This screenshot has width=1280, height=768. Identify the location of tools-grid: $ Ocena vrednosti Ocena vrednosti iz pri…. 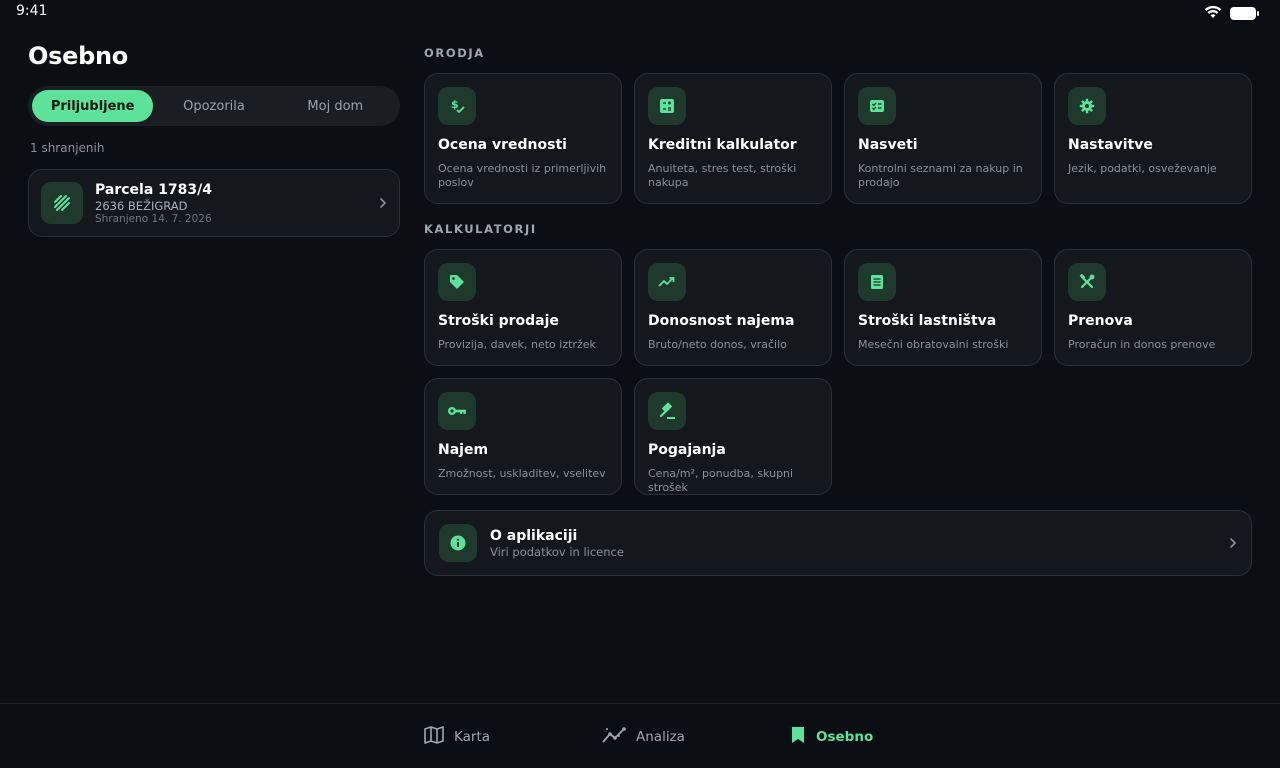
(838, 138).